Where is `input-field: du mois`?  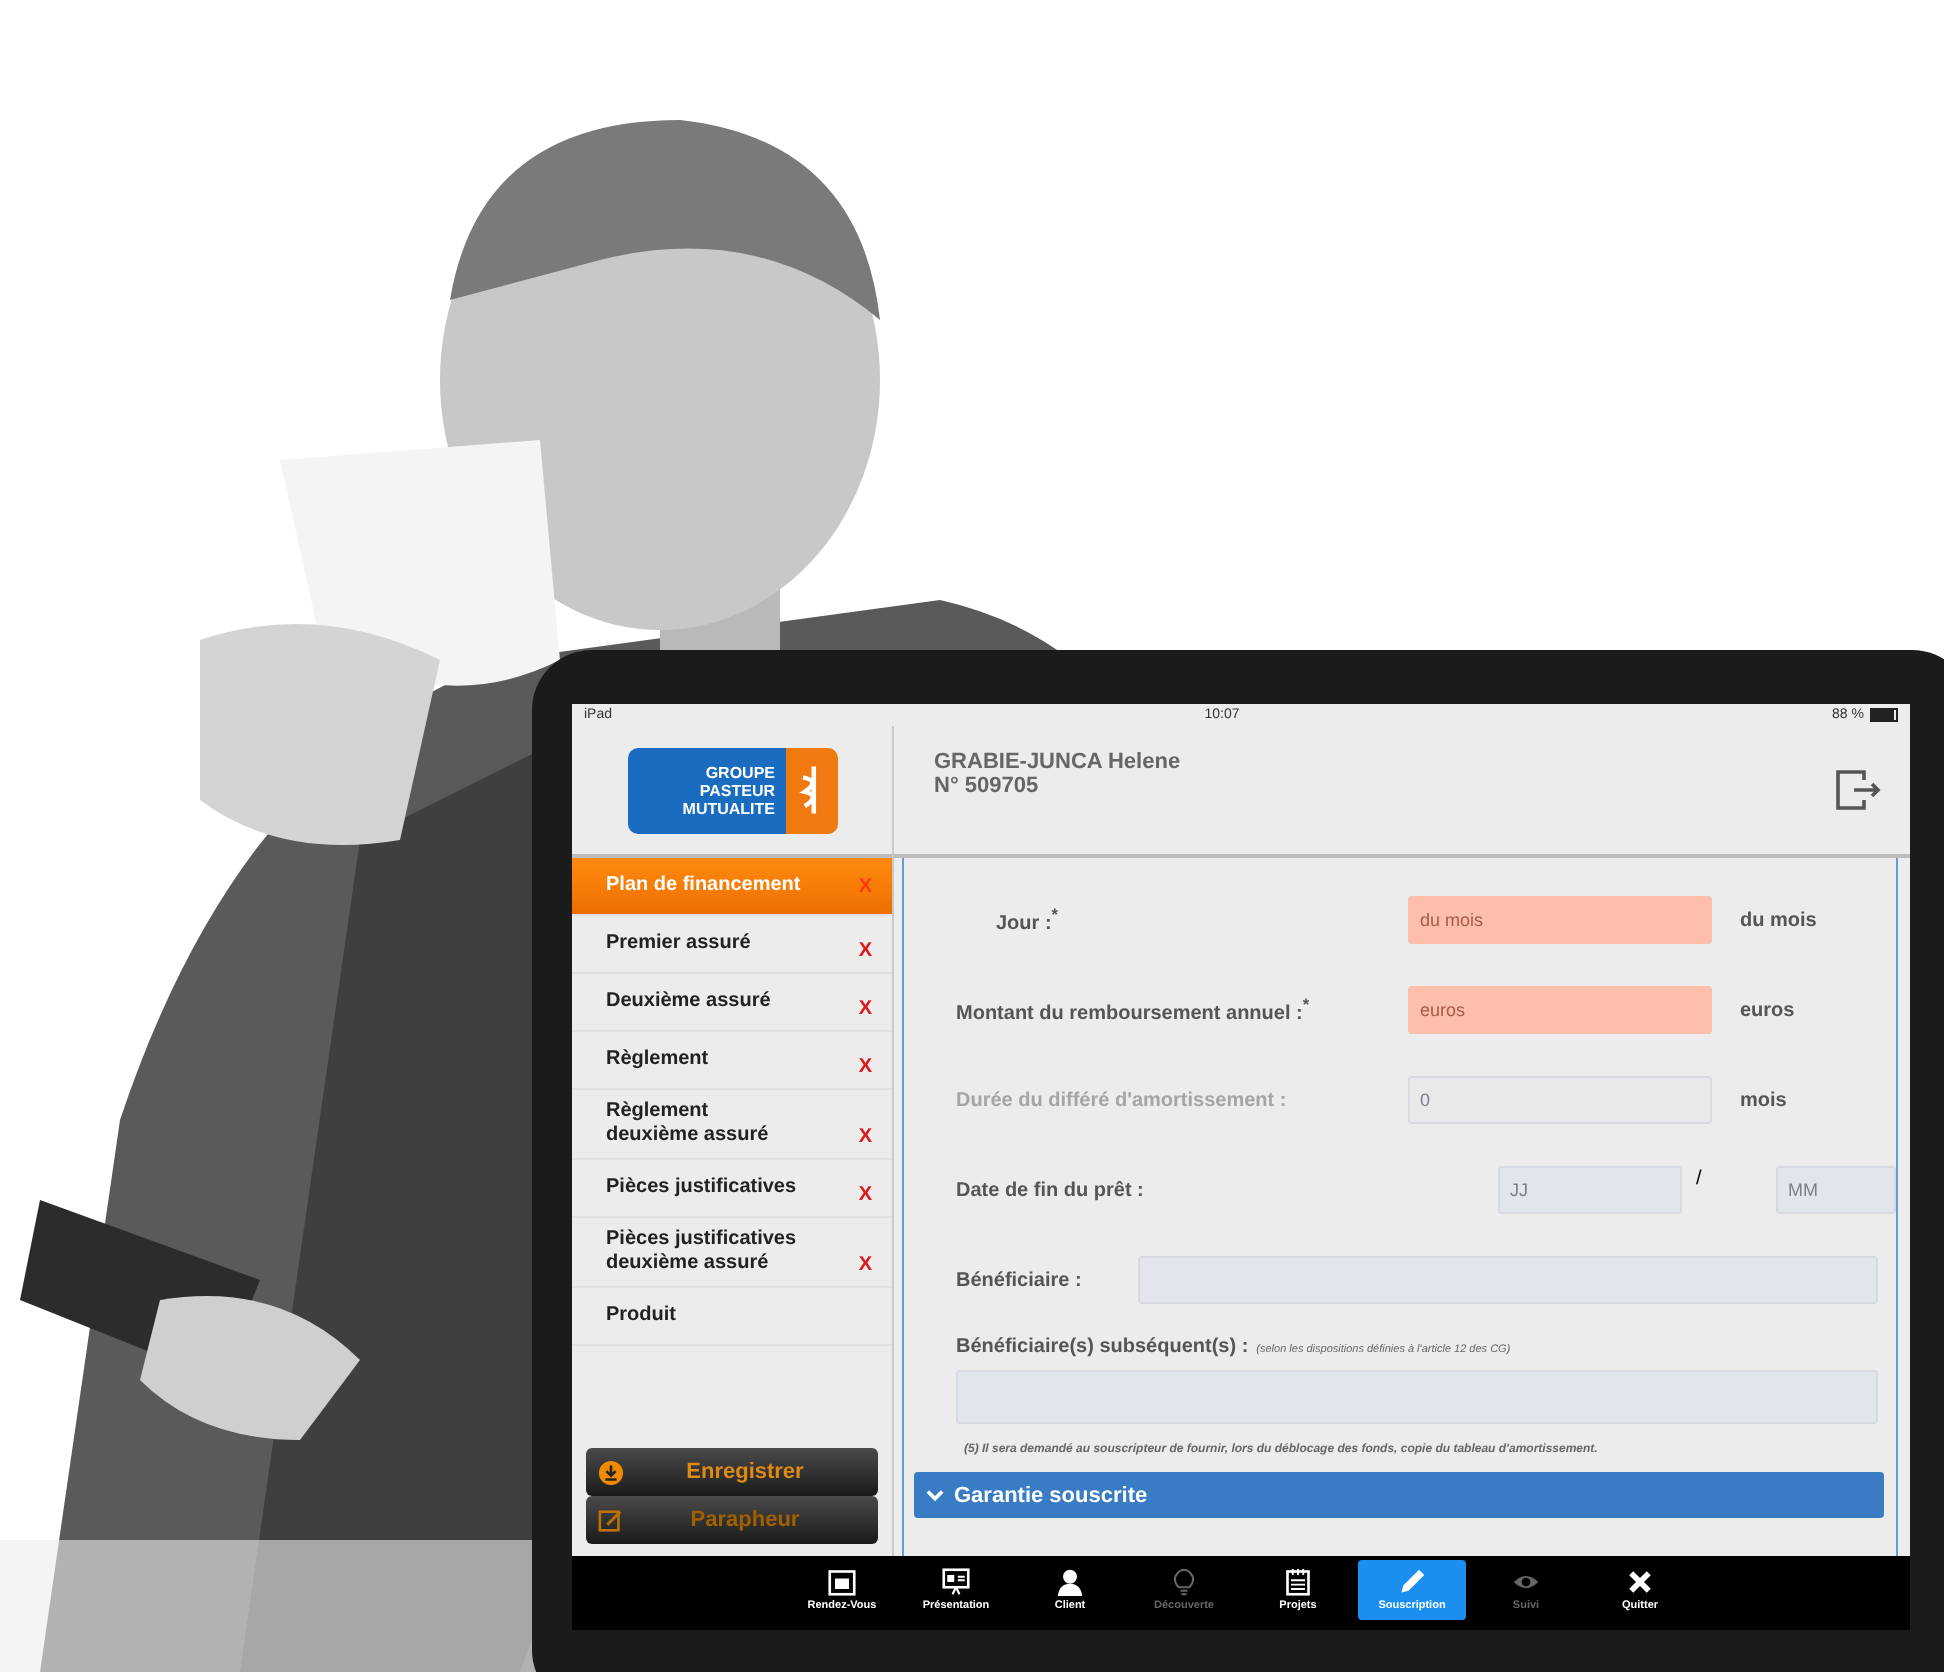
input-field: du mois is located at coordinates (1560, 920).